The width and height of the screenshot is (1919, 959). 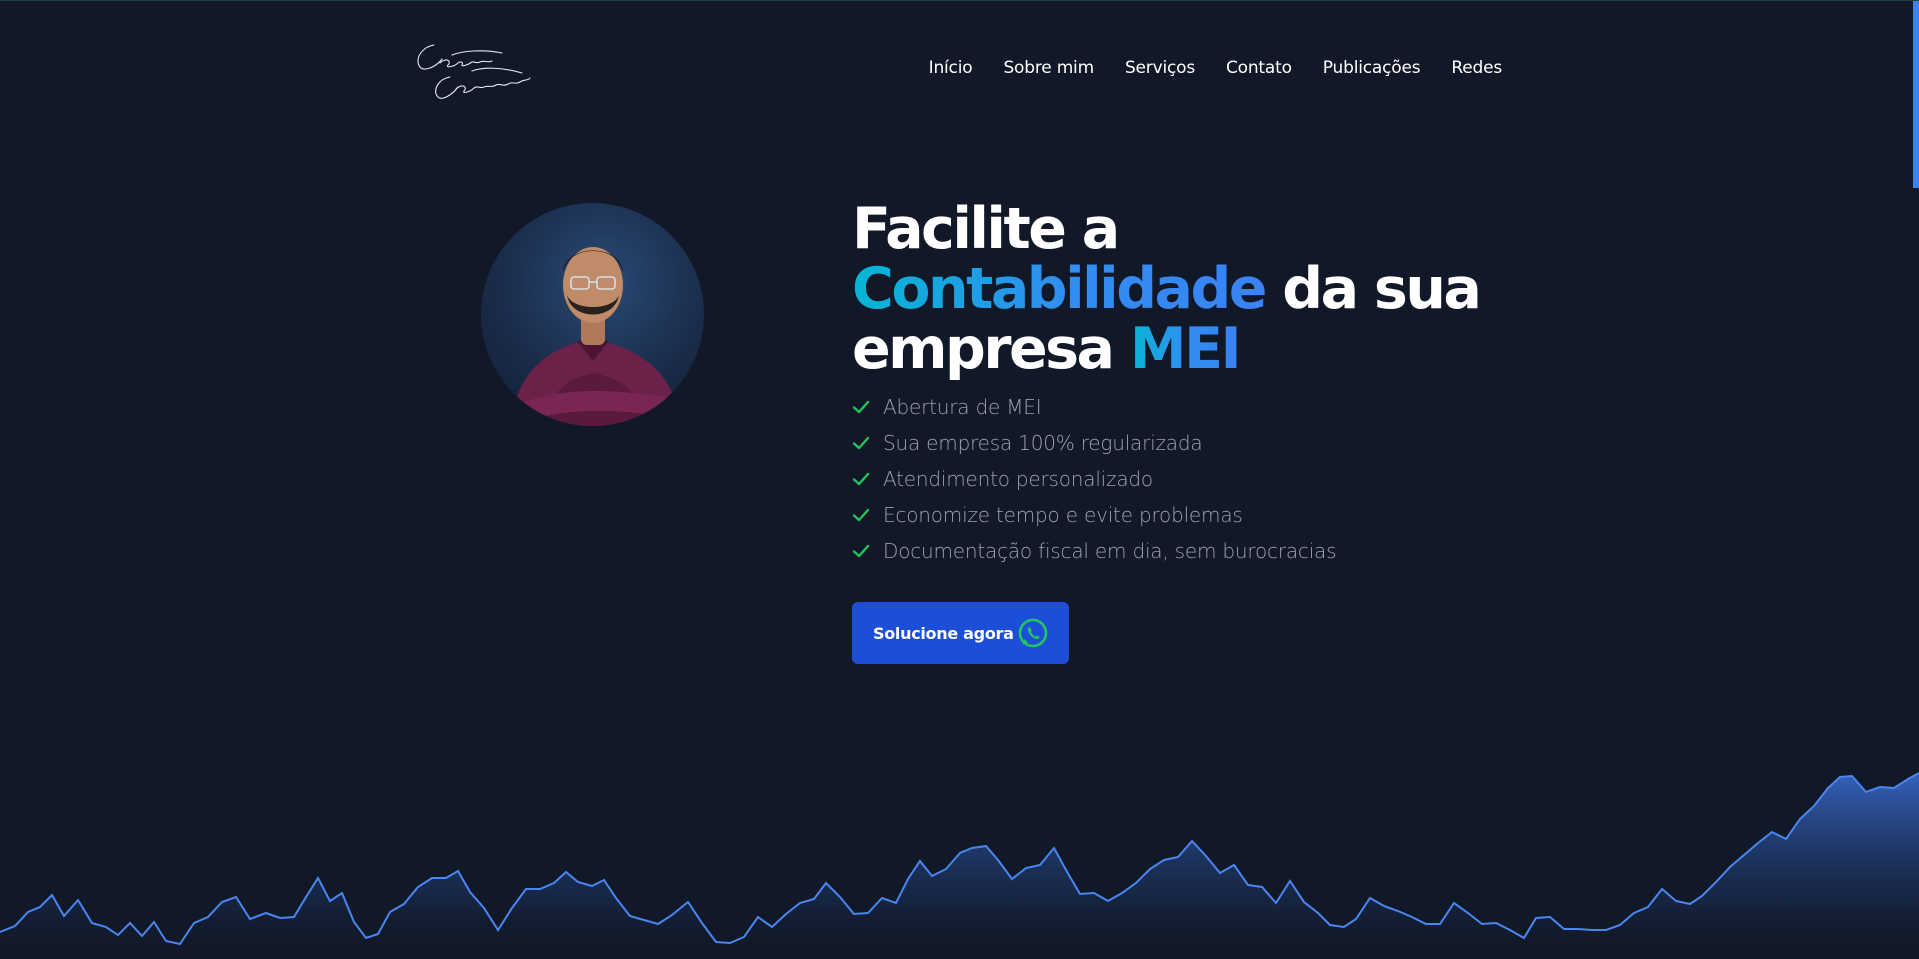 I want to click on list-item: Sua empresa 100% regularizada, so click(x=1182, y=443).